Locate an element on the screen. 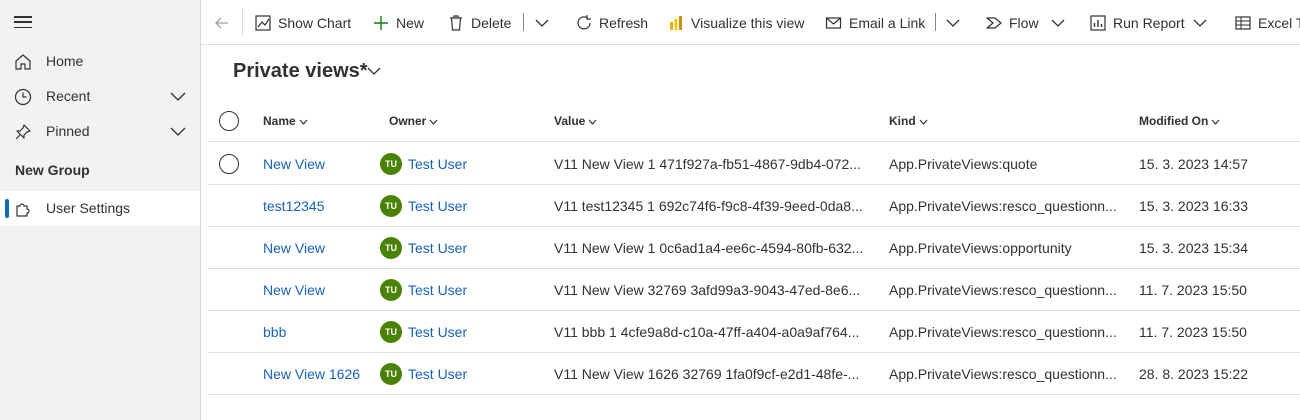 Image resolution: width=1300 pixels, height=420 pixels. run-report-button: Run Report is located at coordinates (1137, 22).